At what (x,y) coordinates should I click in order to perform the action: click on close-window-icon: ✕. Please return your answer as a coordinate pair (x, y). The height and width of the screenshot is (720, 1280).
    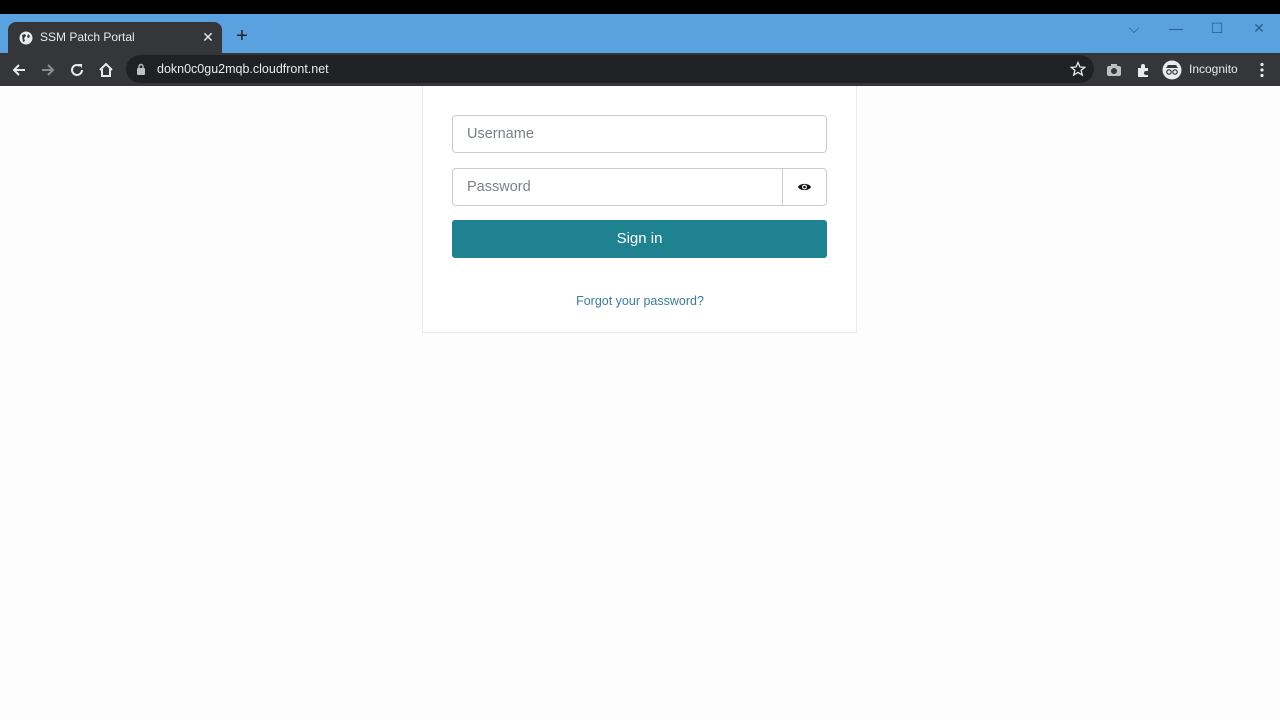
    Looking at the image, I should click on (1259, 28).